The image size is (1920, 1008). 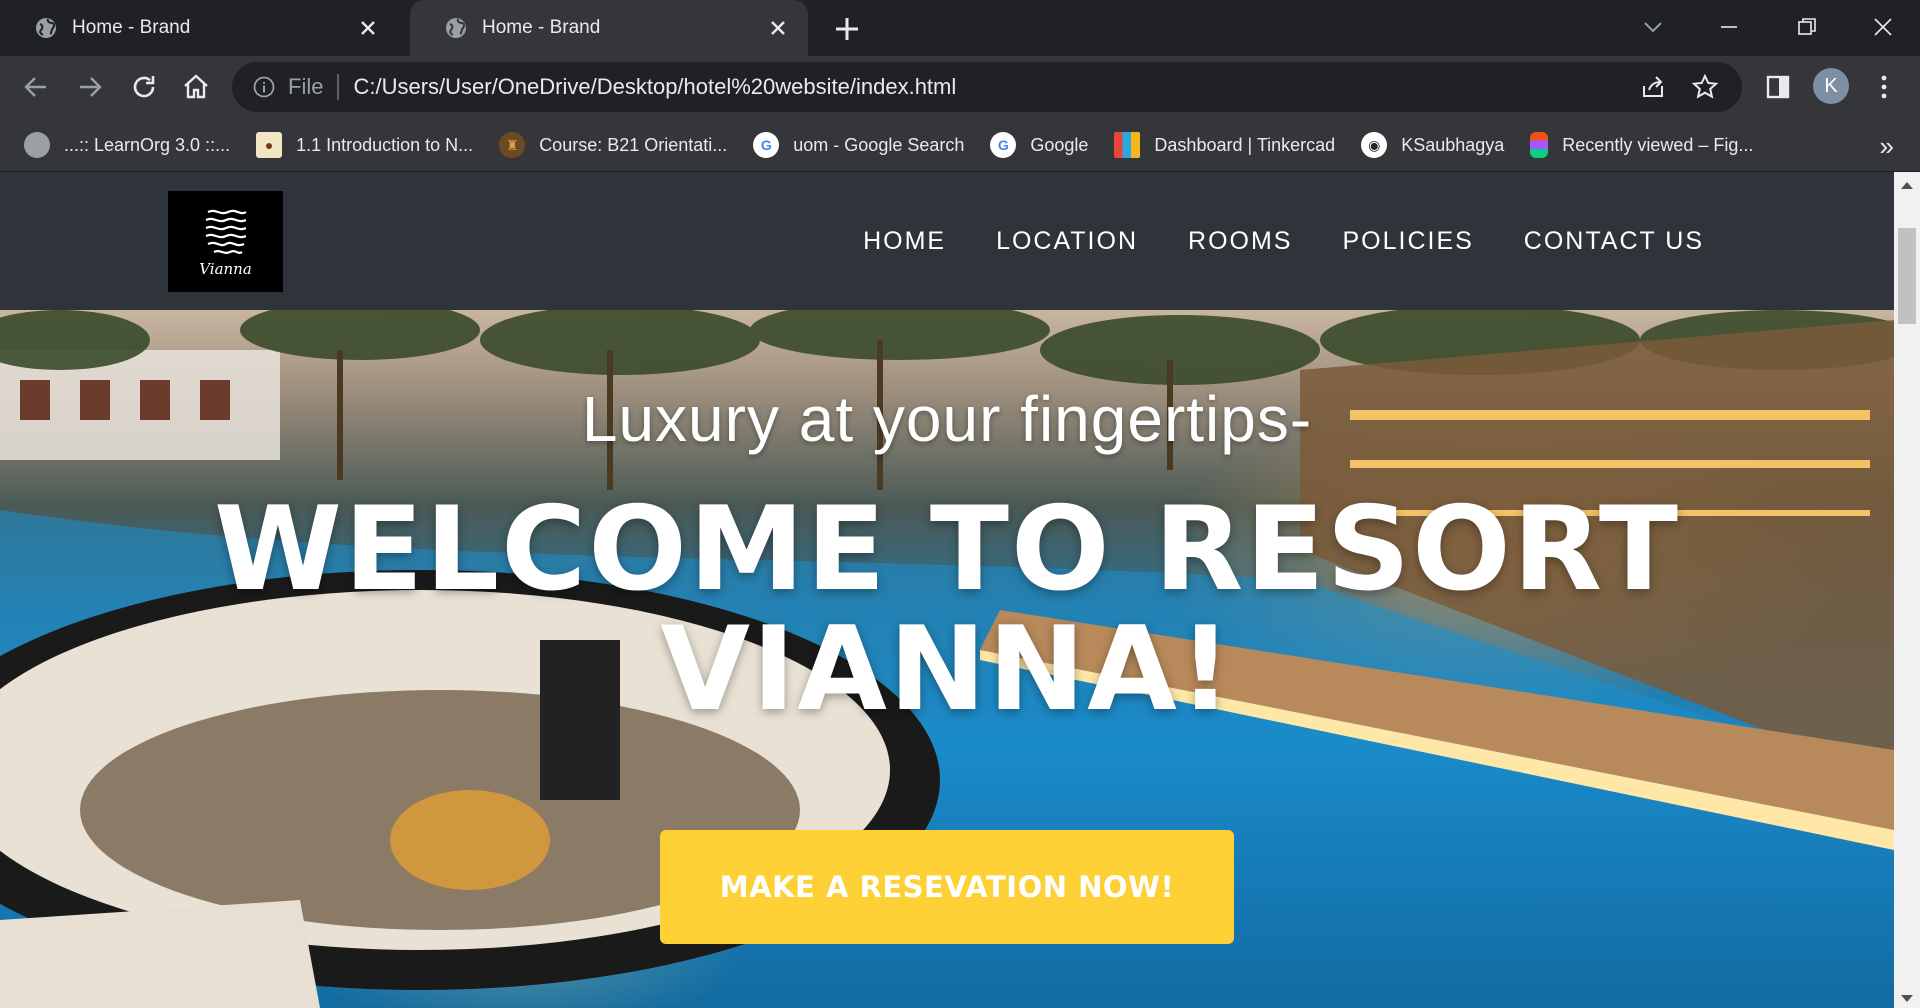 I want to click on site-logo: Vianna, so click(x=225, y=241).